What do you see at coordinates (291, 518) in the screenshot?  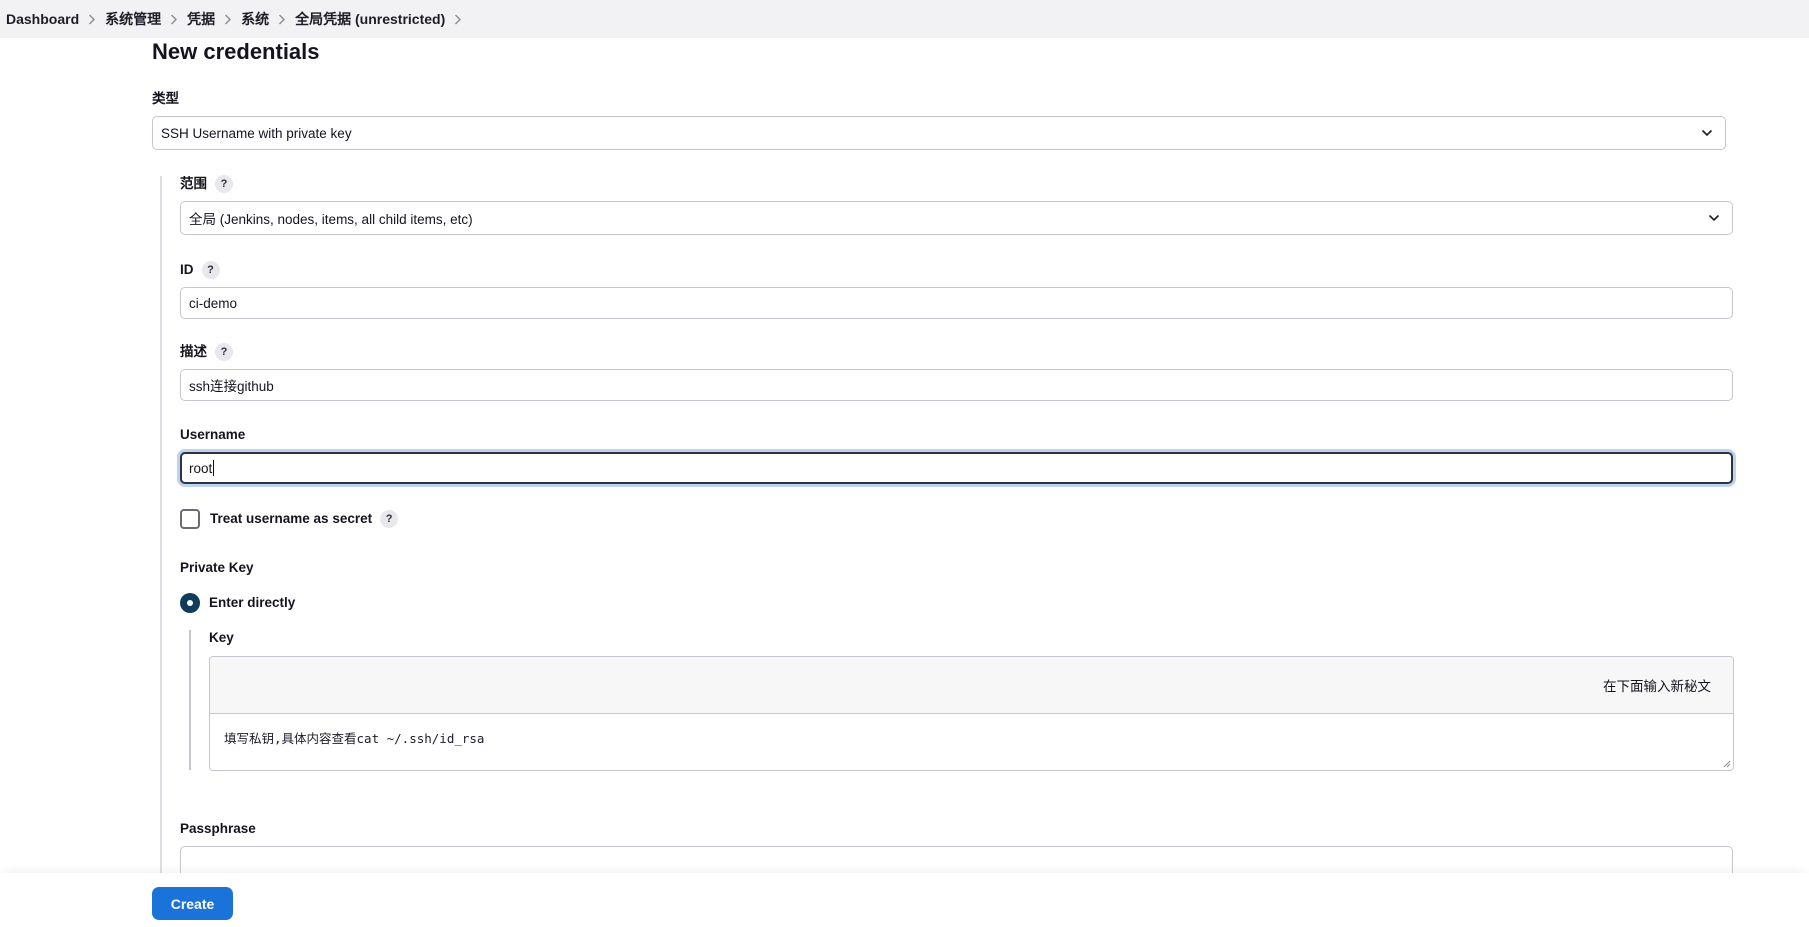 I see `treat-username-secret-text: Treat username as secret` at bounding box center [291, 518].